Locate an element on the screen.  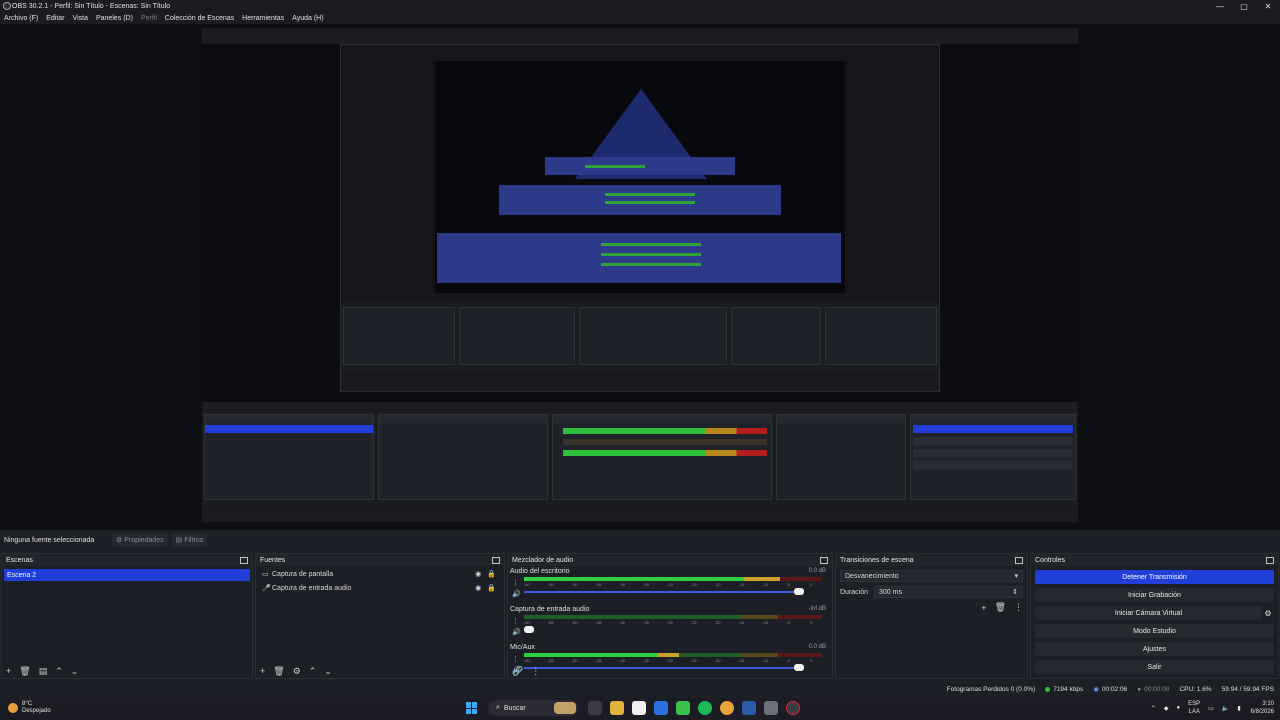
captured-mixer-pane is located at coordinates (662, 457).